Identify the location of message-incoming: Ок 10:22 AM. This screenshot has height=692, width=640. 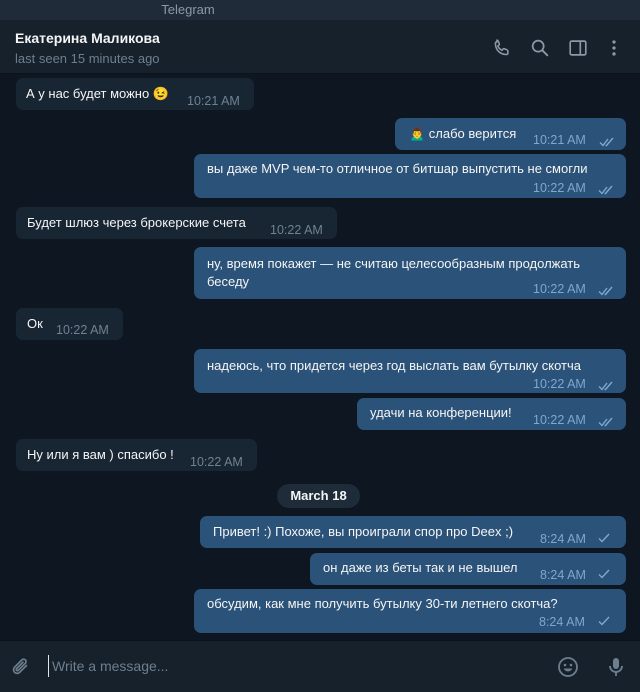
(69, 324).